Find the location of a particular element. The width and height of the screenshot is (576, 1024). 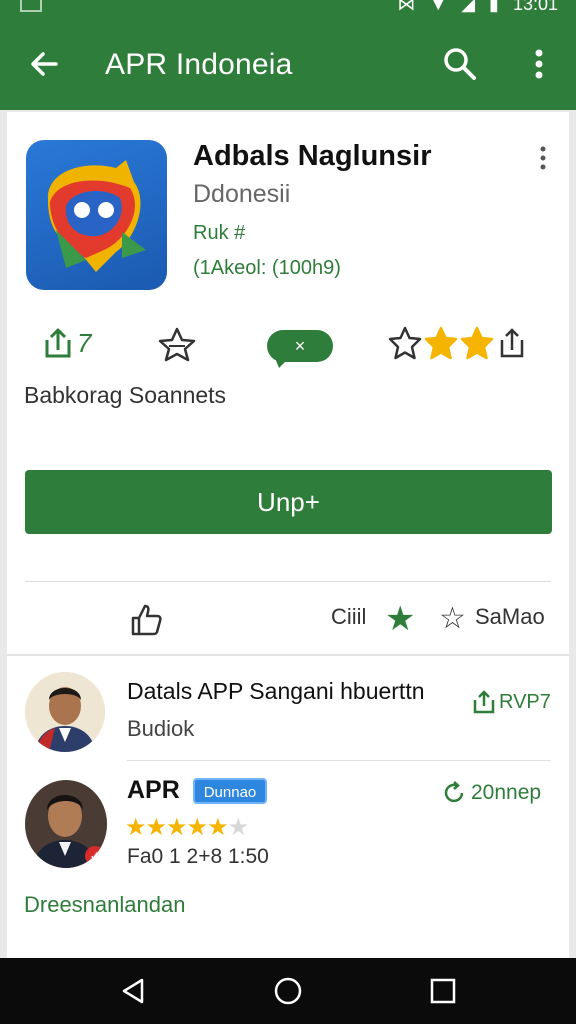

review-subtitle: Budiok is located at coordinates (161, 728).